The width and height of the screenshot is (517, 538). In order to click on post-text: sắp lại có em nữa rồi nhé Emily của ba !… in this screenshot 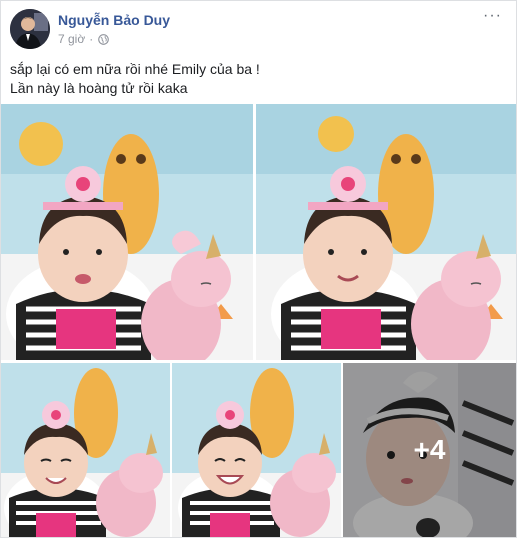, I will do `click(135, 79)`.